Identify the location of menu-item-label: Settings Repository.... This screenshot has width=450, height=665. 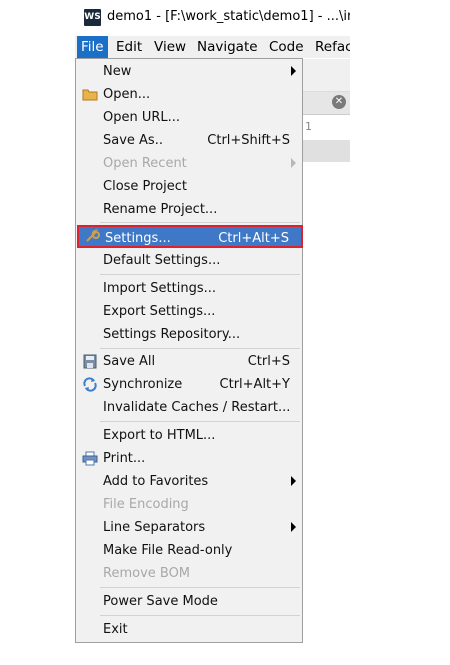
(172, 334).